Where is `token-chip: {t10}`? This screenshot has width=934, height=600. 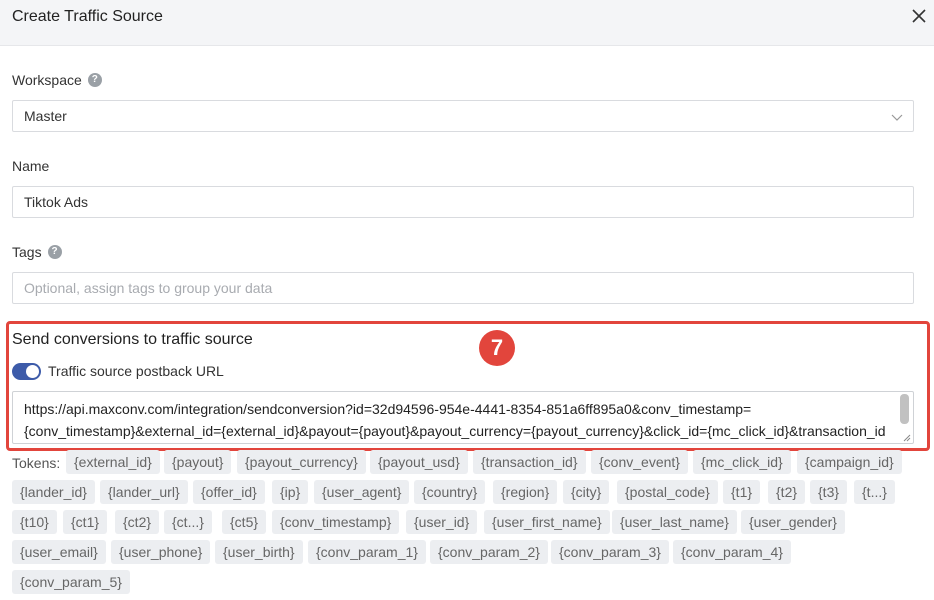 token-chip: {t10} is located at coordinates (34, 522).